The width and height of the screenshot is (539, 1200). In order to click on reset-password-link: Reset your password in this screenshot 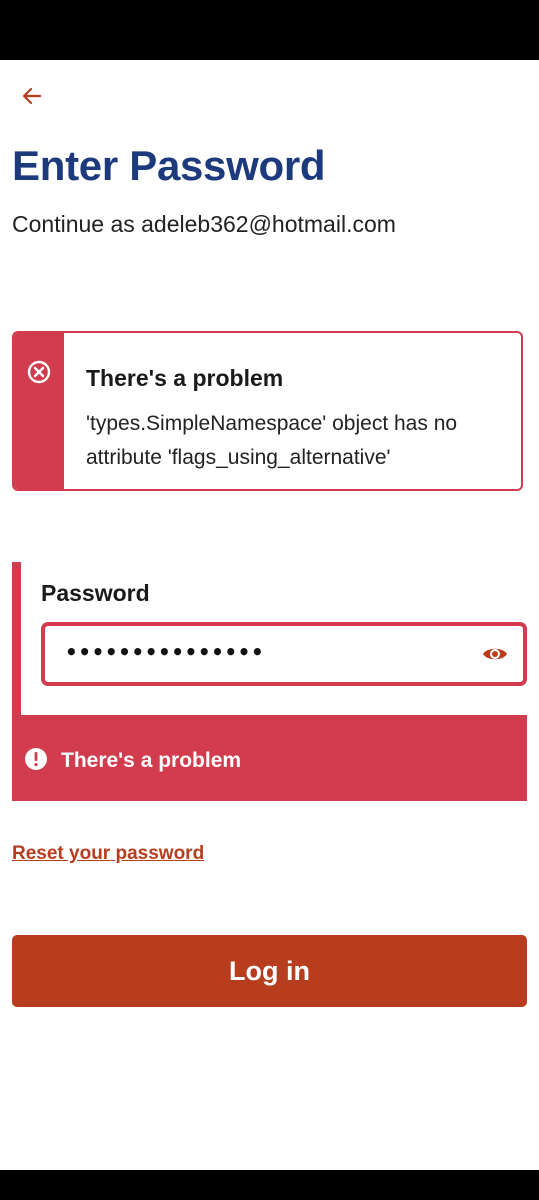, I will do `click(108, 854)`.